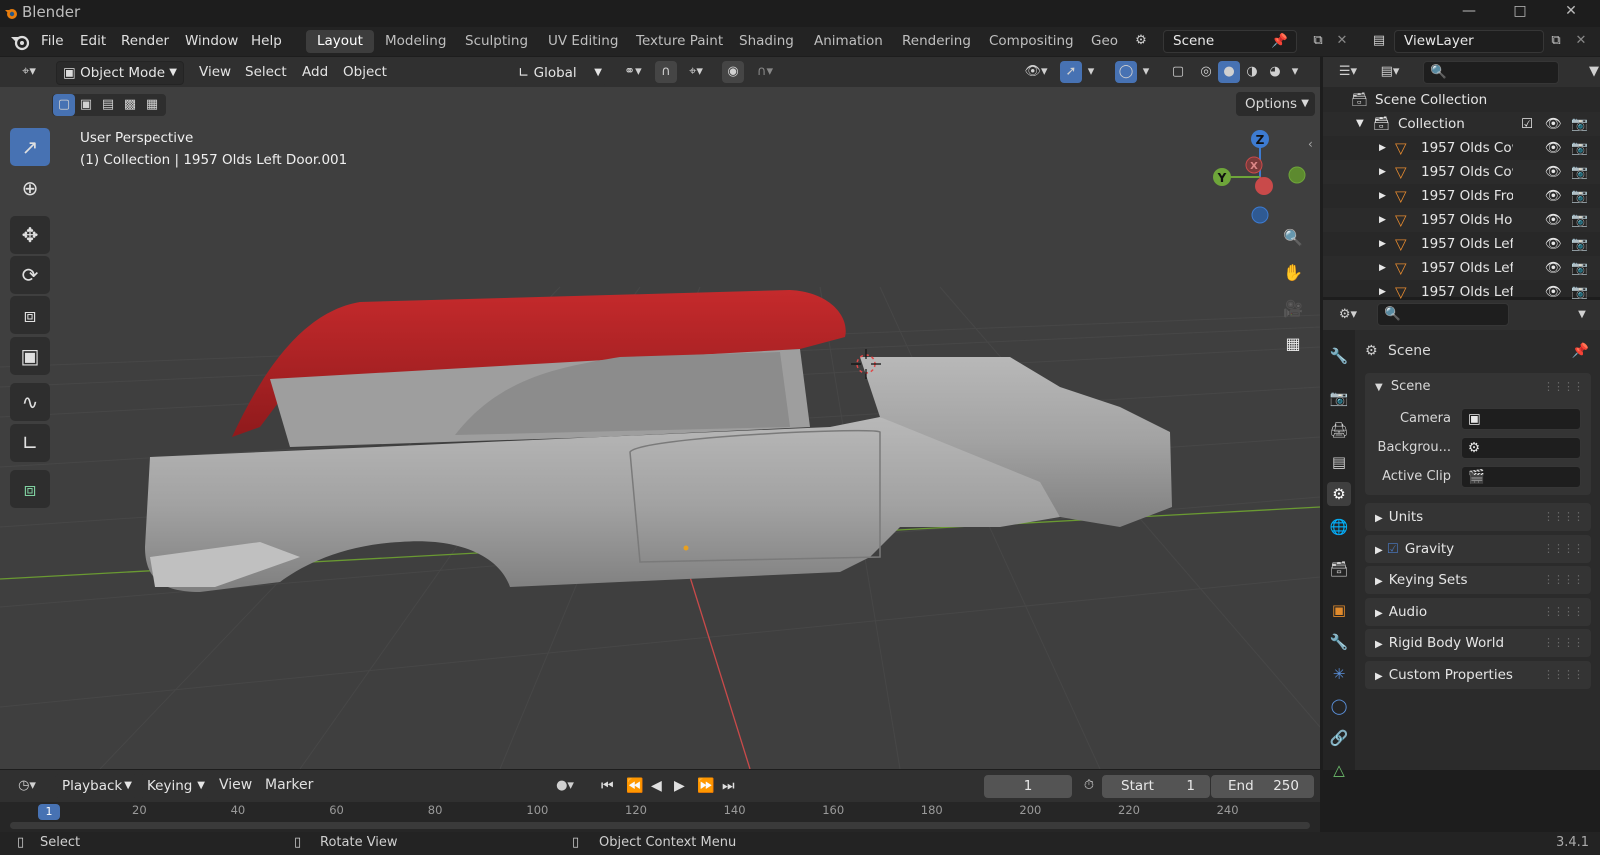  I want to click on overlays-icon: ◯, so click(1126, 72).